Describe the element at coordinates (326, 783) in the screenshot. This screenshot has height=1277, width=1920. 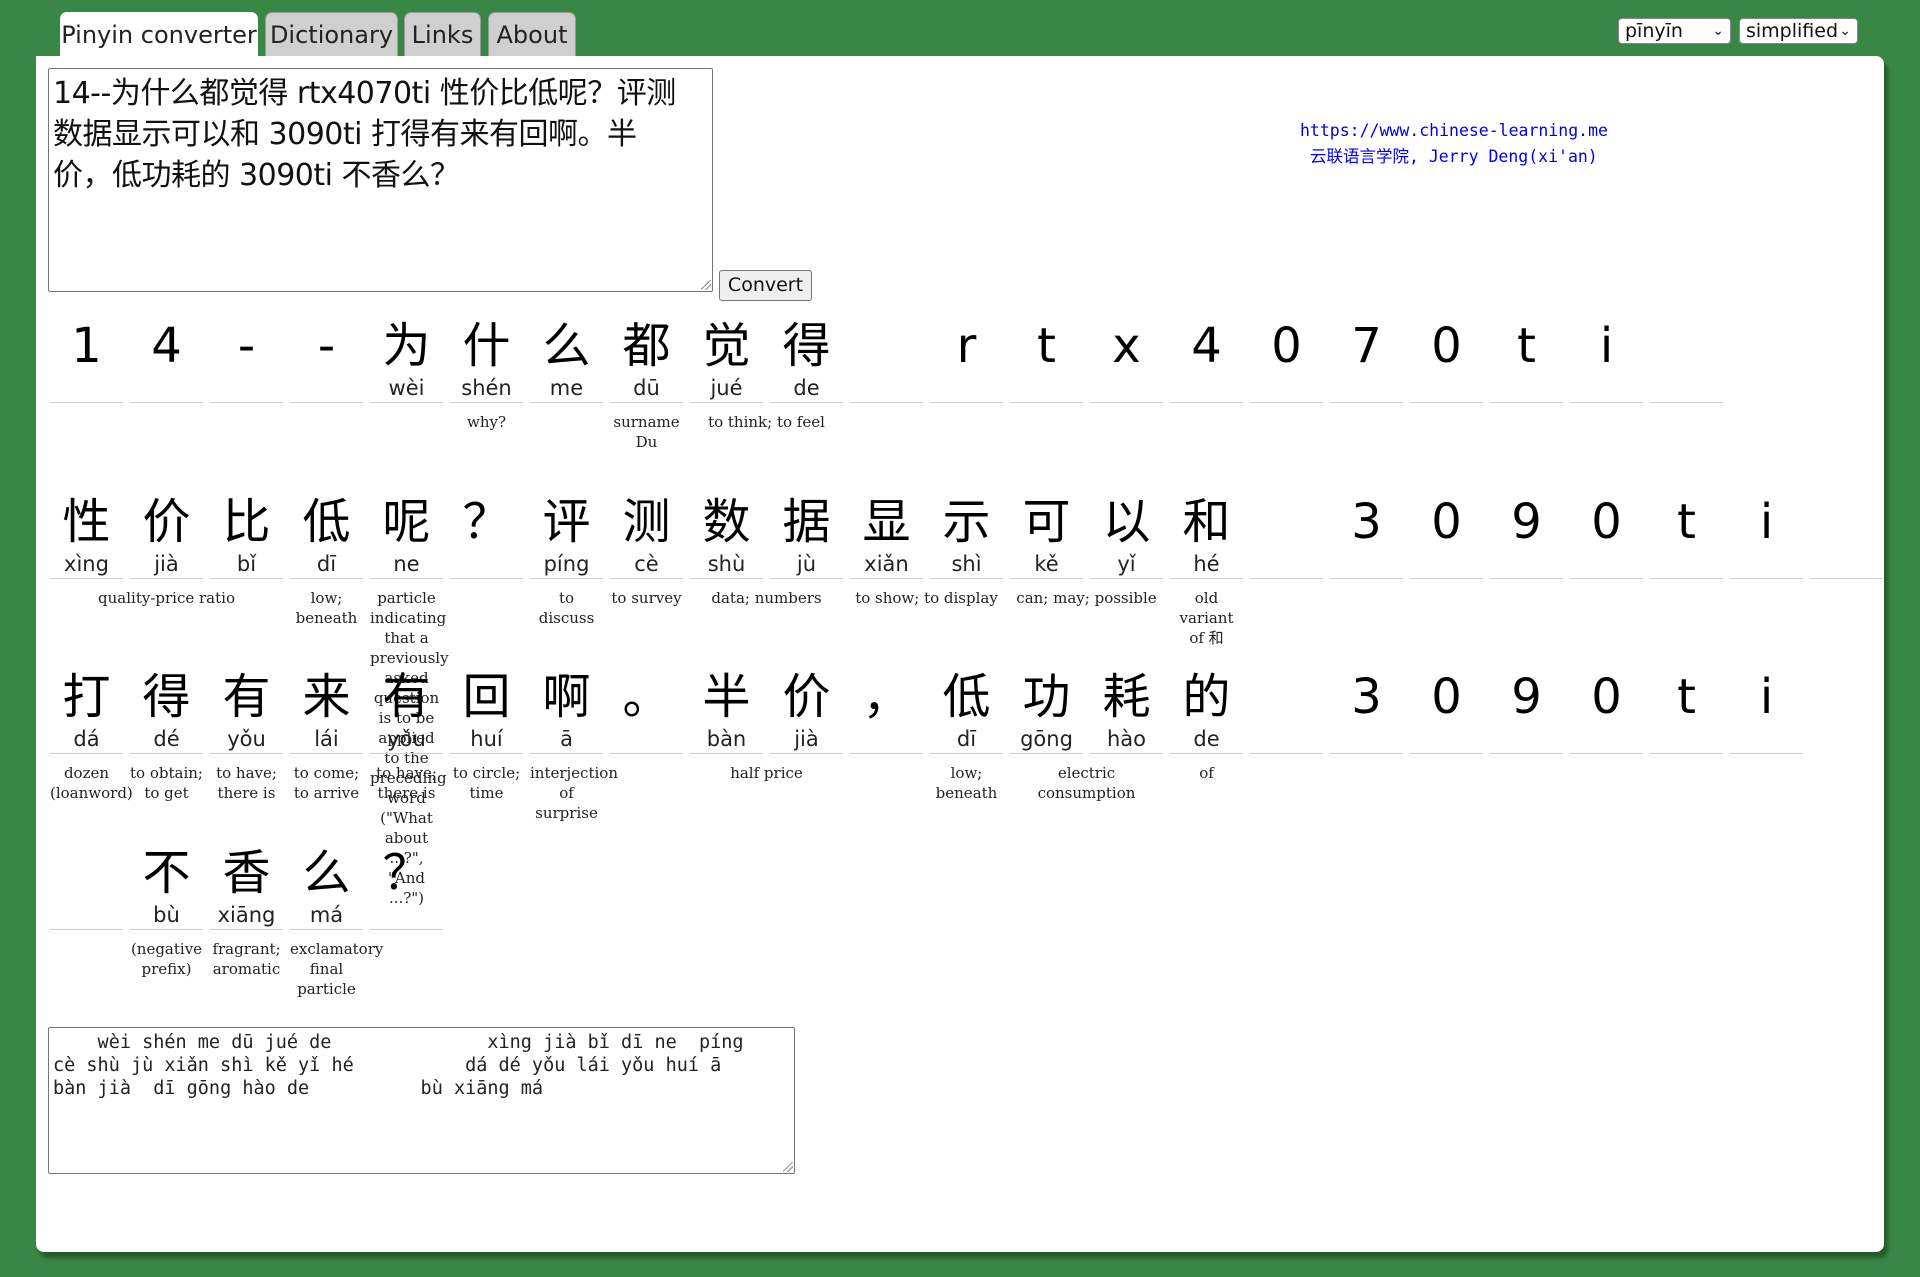
I see `definition-text: to come; to arrive` at that location.